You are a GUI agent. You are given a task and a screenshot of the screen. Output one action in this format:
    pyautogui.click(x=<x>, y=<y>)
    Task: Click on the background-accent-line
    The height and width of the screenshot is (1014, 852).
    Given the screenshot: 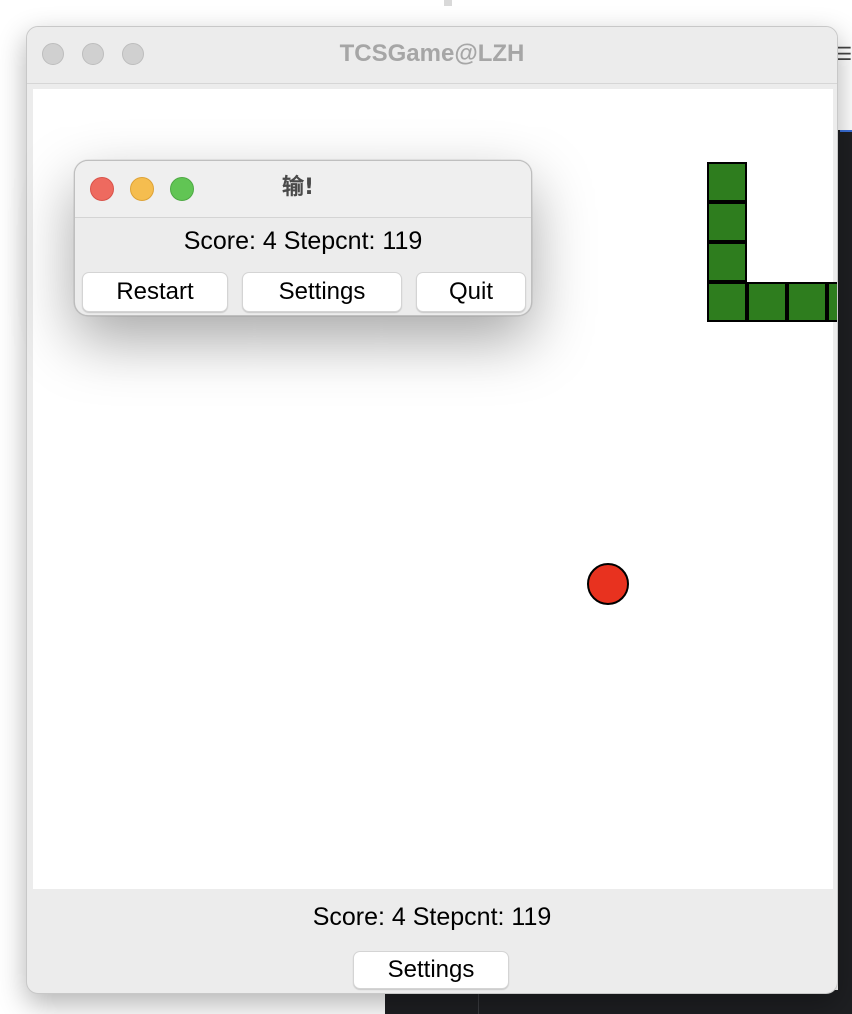 What is the action you would take?
    pyautogui.click(x=846, y=131)
    